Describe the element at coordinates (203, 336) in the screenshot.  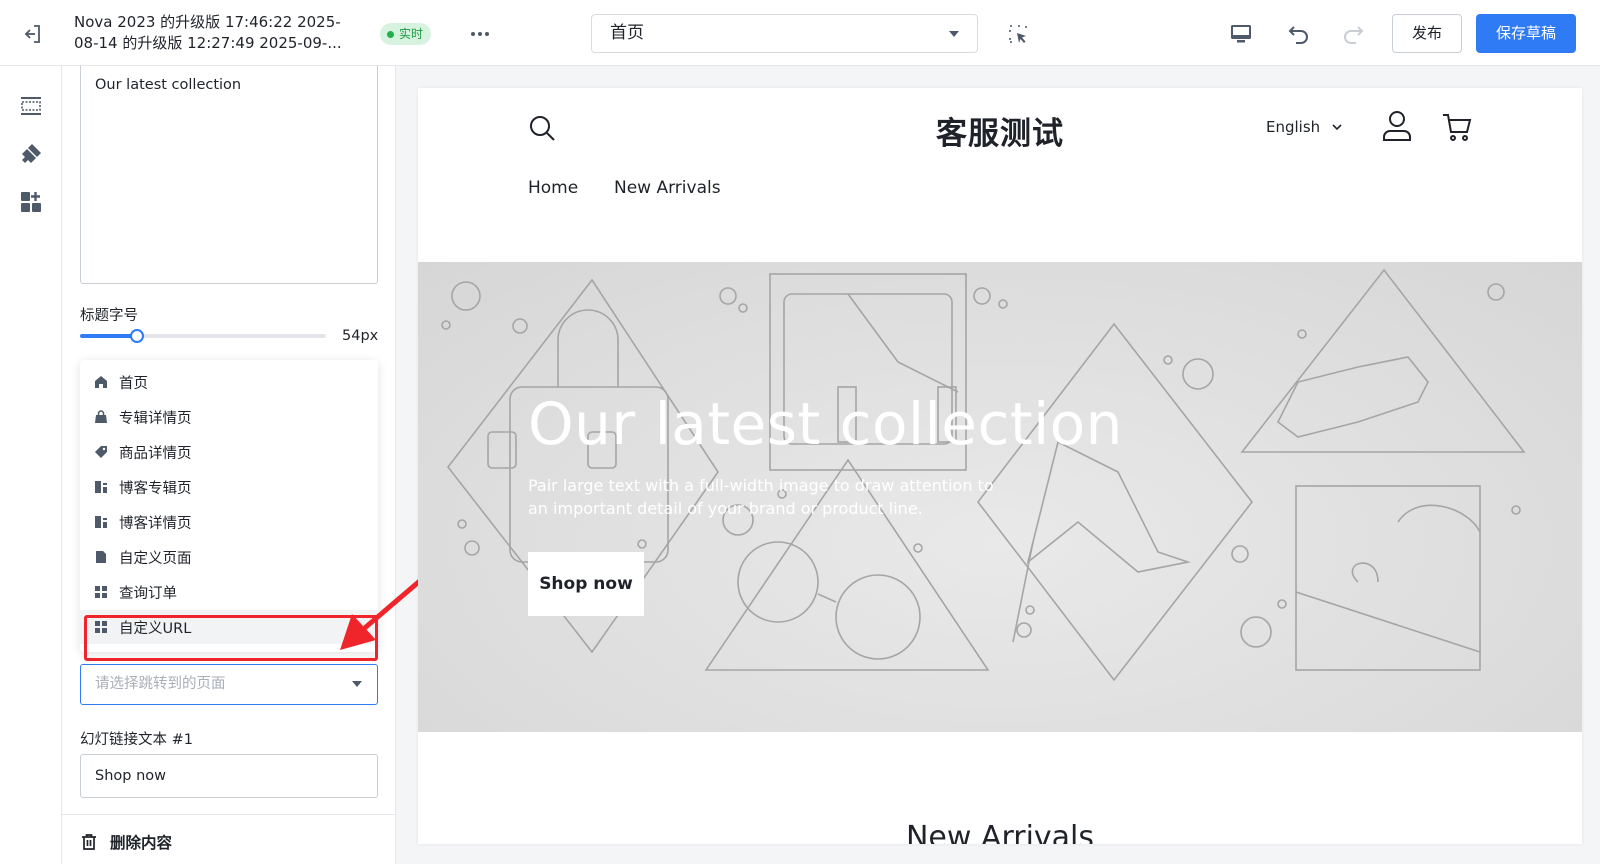
I see `heading-size-slider` at that location.